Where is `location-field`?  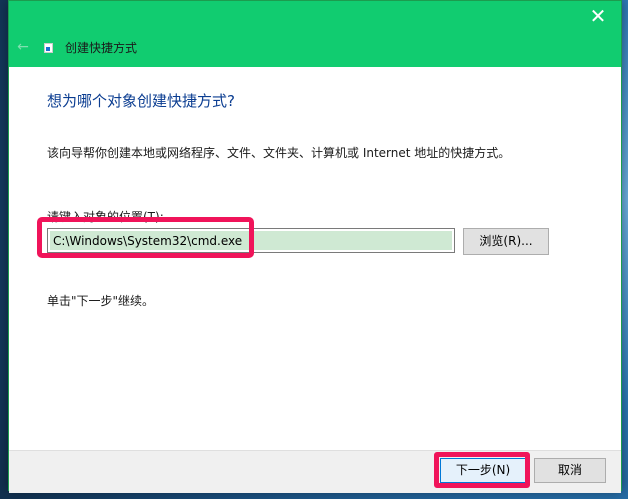
location-field is located at coordinates (251, 240).